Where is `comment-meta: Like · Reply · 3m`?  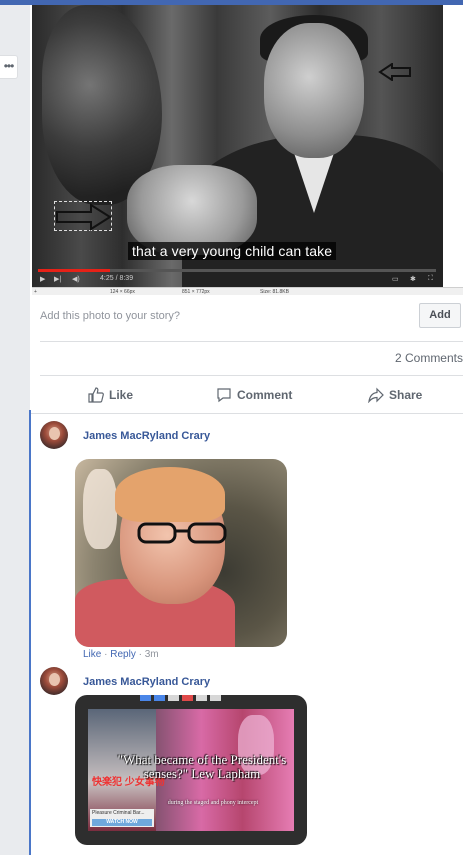 comment-meta: Like · Reply · 3m is located at coordinates (121, 654).